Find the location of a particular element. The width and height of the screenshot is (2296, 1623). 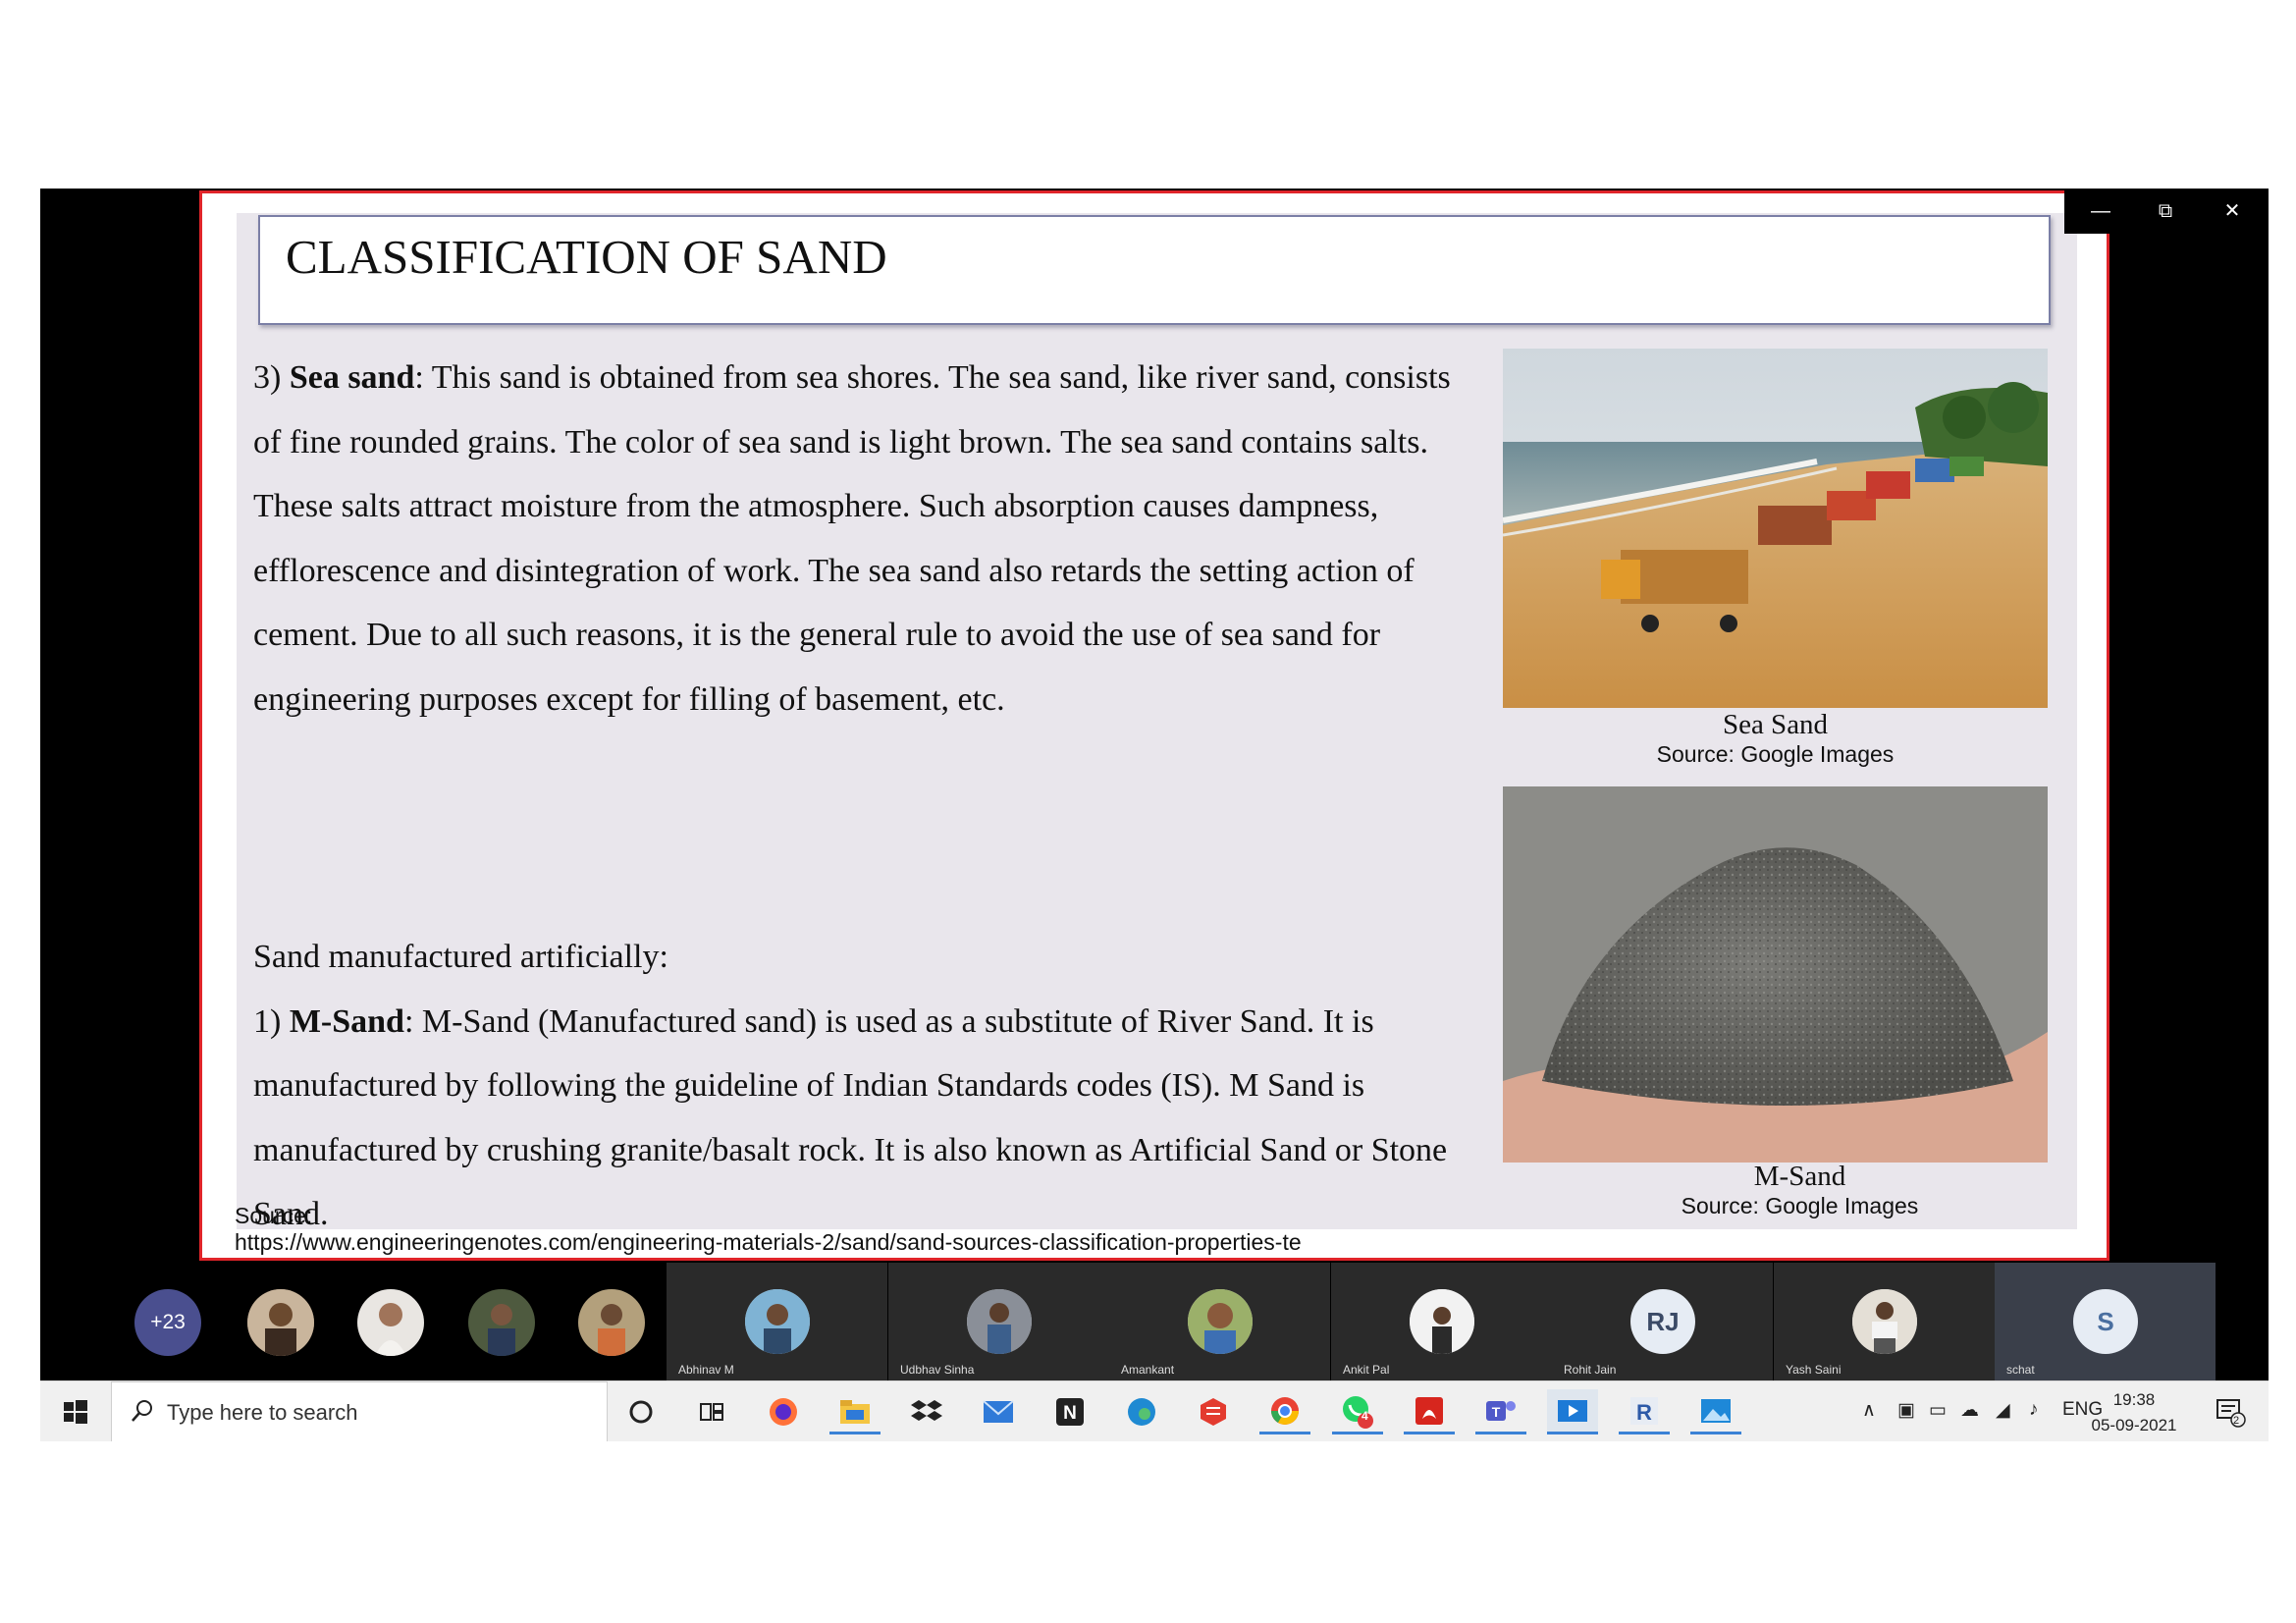

participant-tile: Ankit Pal is located at coordinates (1441, 1322).